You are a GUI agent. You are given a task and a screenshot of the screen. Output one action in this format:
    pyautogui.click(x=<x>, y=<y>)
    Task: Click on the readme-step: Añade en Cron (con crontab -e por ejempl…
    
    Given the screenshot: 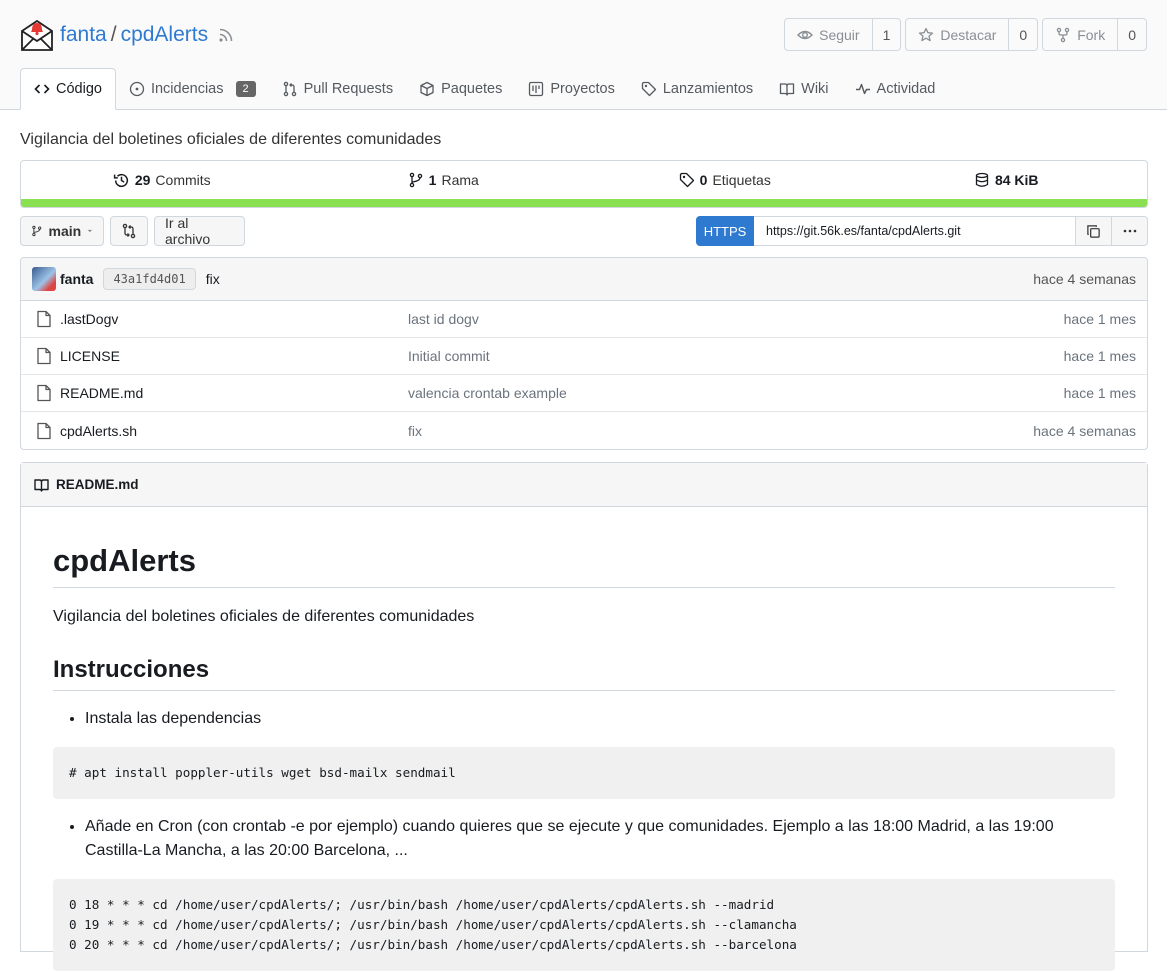 What is the action you would take?
    pyautogui.click(x=600, y=839)
    